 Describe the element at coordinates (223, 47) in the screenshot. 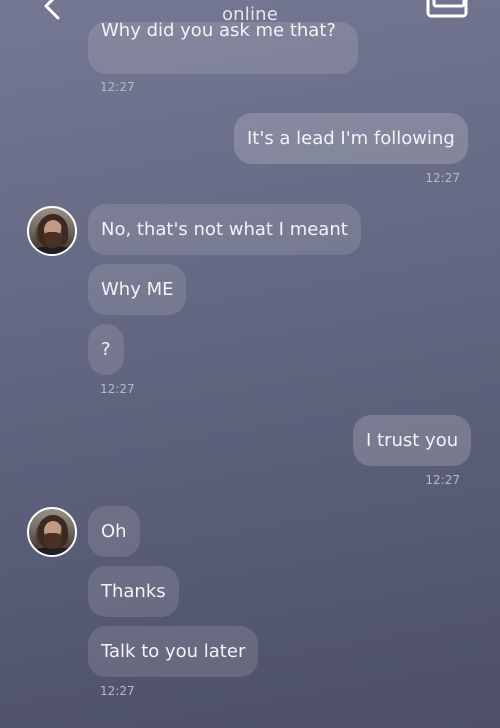

I see `message-bubble-incoming: Why did you ask me that?` at that location.